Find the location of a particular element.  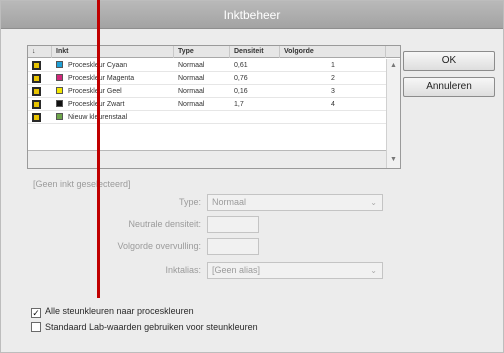

ink-order: 1 is located at coordinates (333, 65).